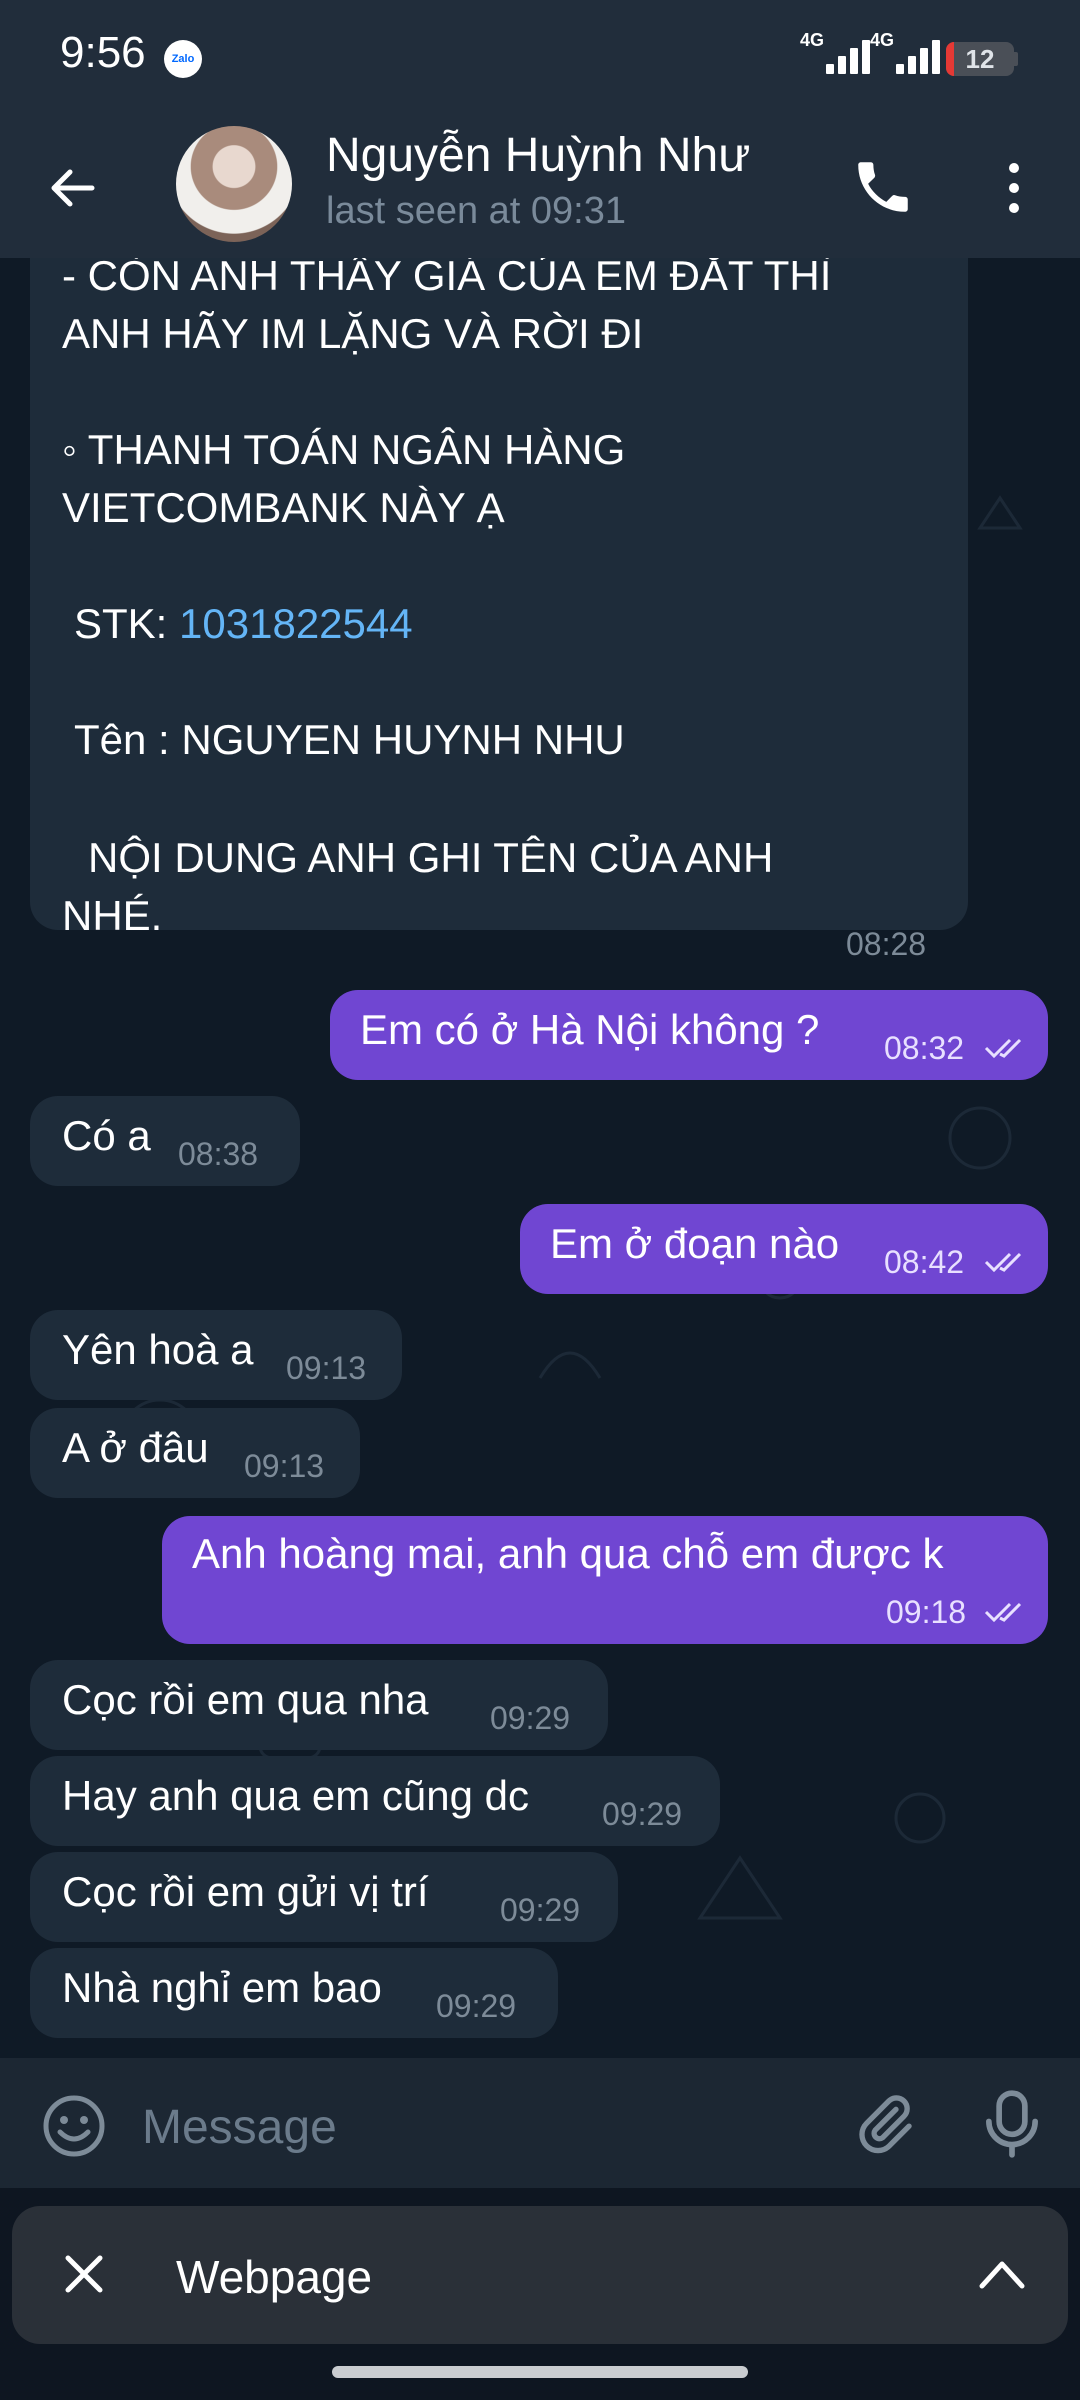 The height and width of the screenshot is (2400, 1080). I want to click on home-indicator, so click(540, 2372).